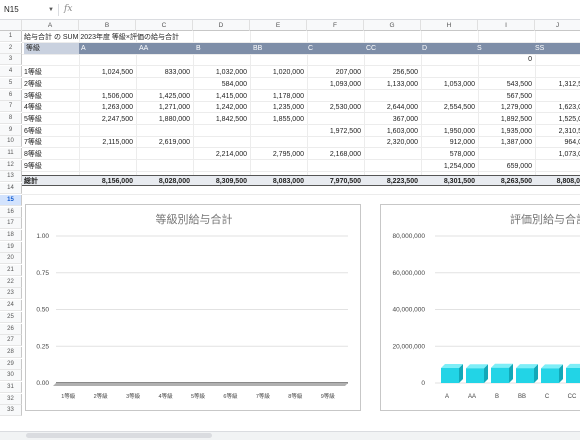 This screenshot has height=440, width=580. I want to click on column-header-c: C, so click(164, 25).